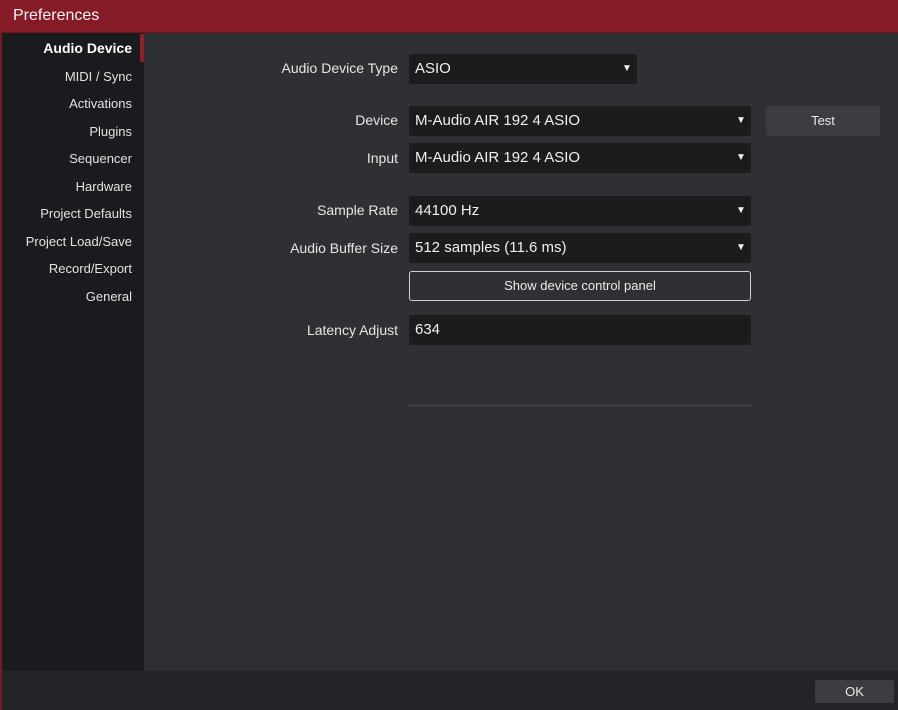  Describe the element at coordinates (339, 68) in the screenshot. I see `audio-device-type-label: Audio Device Type` at that location.